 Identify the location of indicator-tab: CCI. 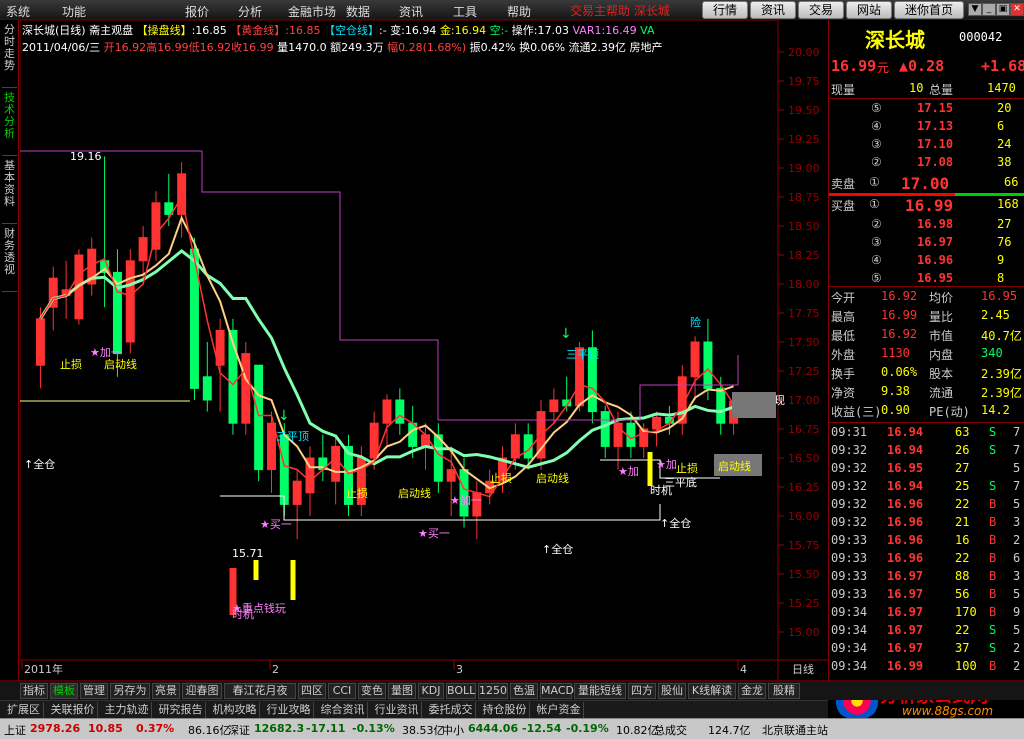
(342, 691).